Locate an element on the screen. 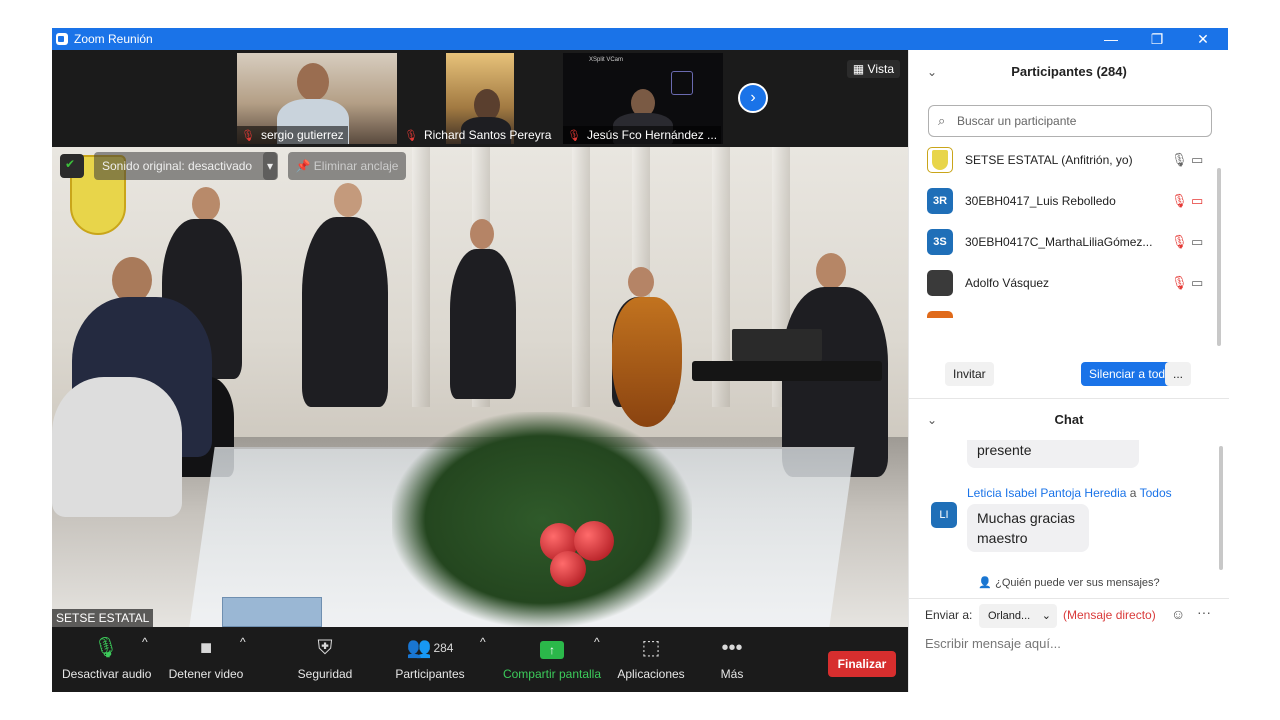  share-screen-button: ↑ Compartir pantalla is located at coordinates (552, 658).